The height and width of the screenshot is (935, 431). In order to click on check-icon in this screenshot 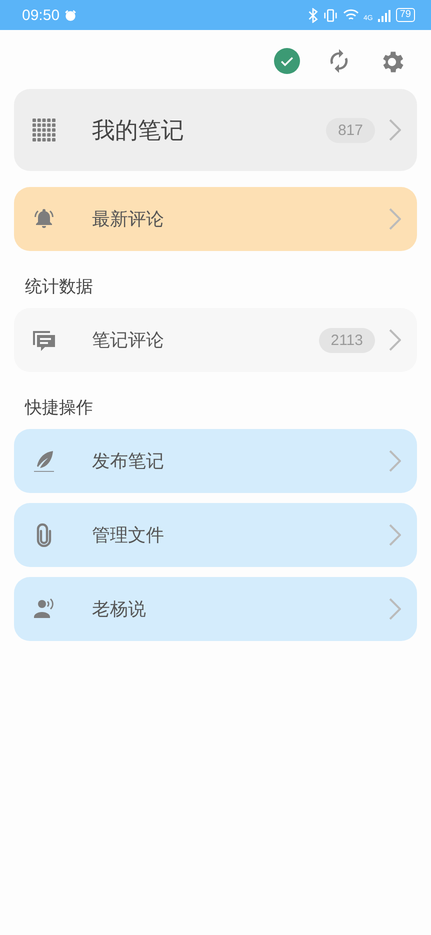, I will do `click(287, 61)`.